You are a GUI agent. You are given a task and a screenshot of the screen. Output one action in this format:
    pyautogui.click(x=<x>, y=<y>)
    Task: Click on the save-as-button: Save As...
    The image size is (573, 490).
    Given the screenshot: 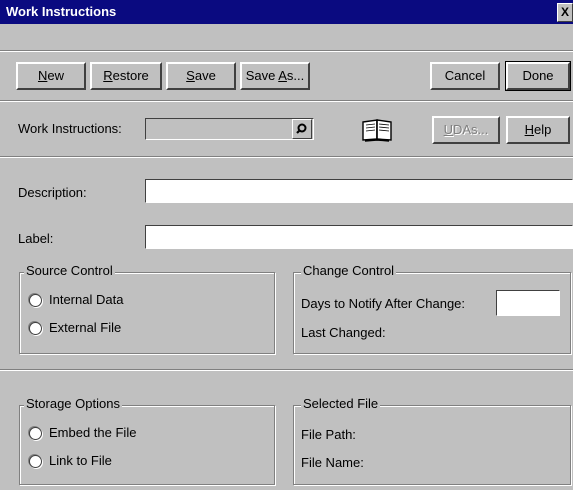 What is the action you would take?
    pyautogui.click(x=275, y=76)
    